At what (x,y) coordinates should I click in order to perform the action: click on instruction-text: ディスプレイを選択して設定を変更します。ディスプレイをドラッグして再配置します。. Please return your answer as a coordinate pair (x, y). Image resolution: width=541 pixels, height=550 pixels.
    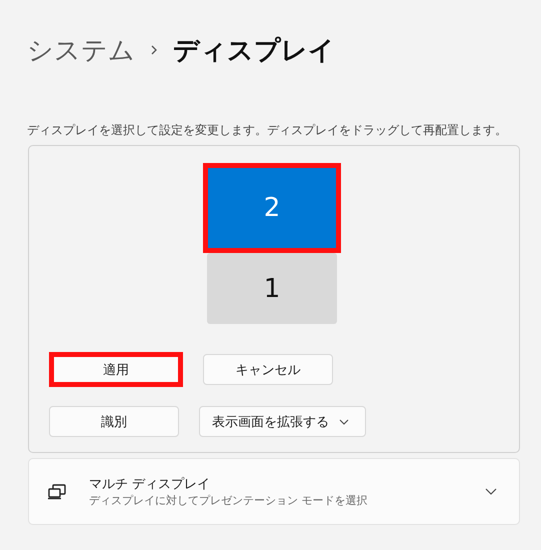
    Looking at the image, I should click on (267, 130).